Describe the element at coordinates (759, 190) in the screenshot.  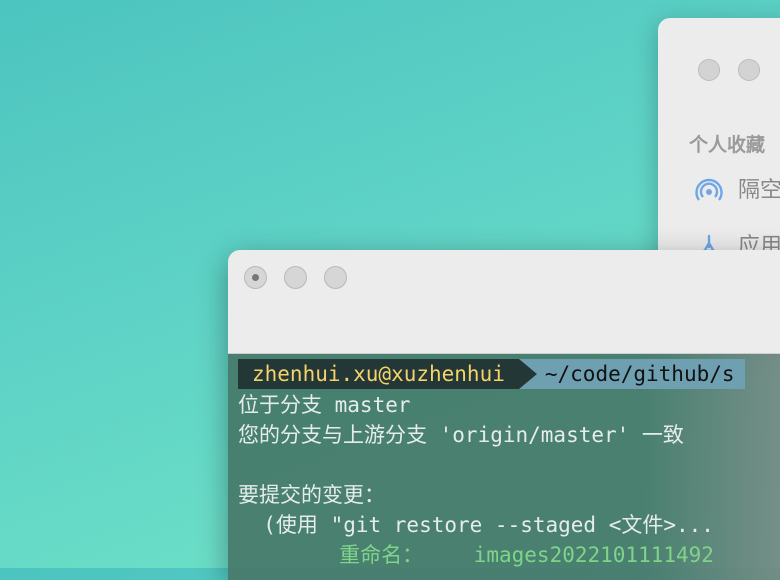
I see `sidebar-item-label: 隔空投送` at that location.